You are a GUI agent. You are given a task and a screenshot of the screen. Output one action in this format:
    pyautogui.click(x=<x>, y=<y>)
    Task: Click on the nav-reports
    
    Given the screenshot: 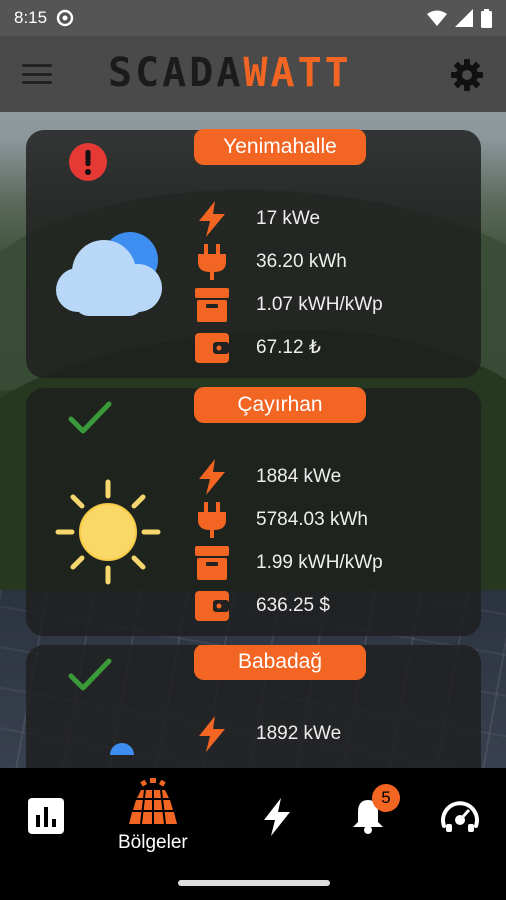 What is the action you would take?
    pyautogui.click(x=46, y=816)
    